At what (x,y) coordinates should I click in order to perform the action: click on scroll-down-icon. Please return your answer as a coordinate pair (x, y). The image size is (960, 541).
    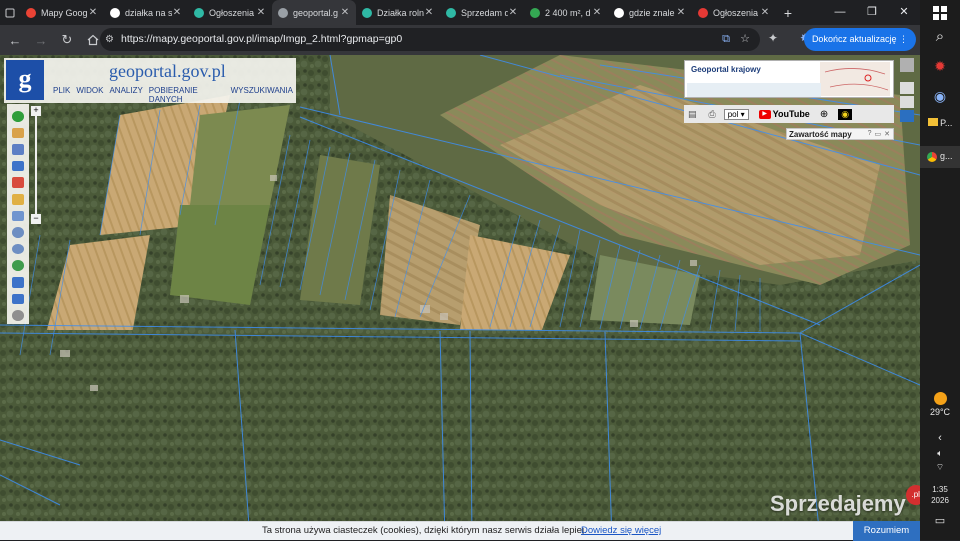
    Looking at the image, I should click on (907, 102).